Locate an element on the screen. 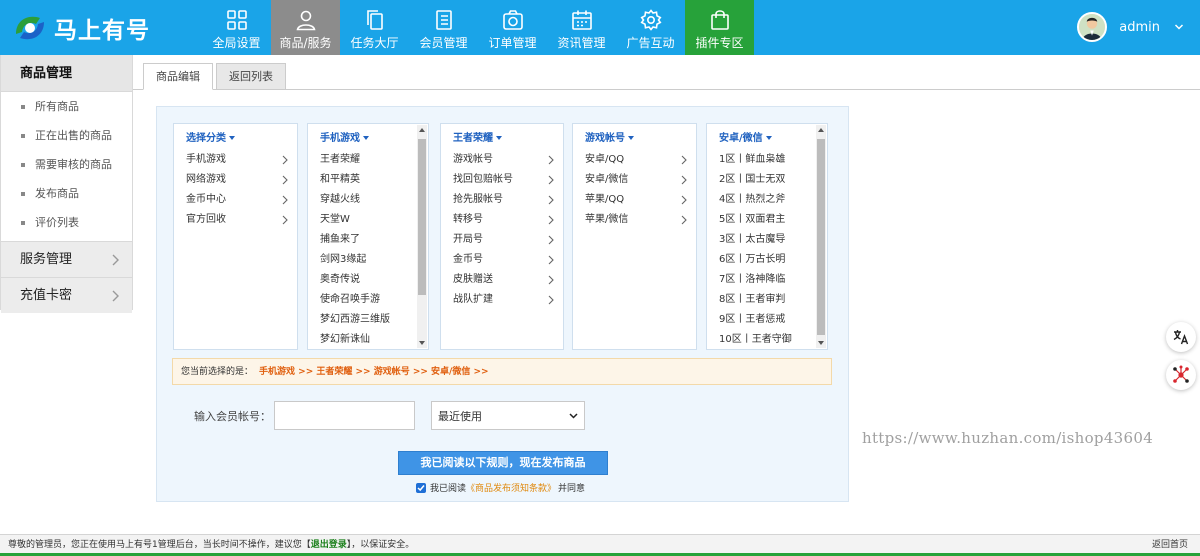 The image size is (1200, 556). sidebar-item-pending-review: 需要审核的商品 is located at coordinates (66, 164).